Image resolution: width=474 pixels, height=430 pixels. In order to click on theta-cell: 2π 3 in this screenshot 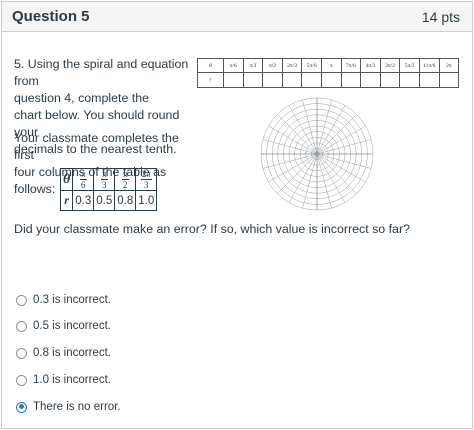, I will do `click(146, 179)`.